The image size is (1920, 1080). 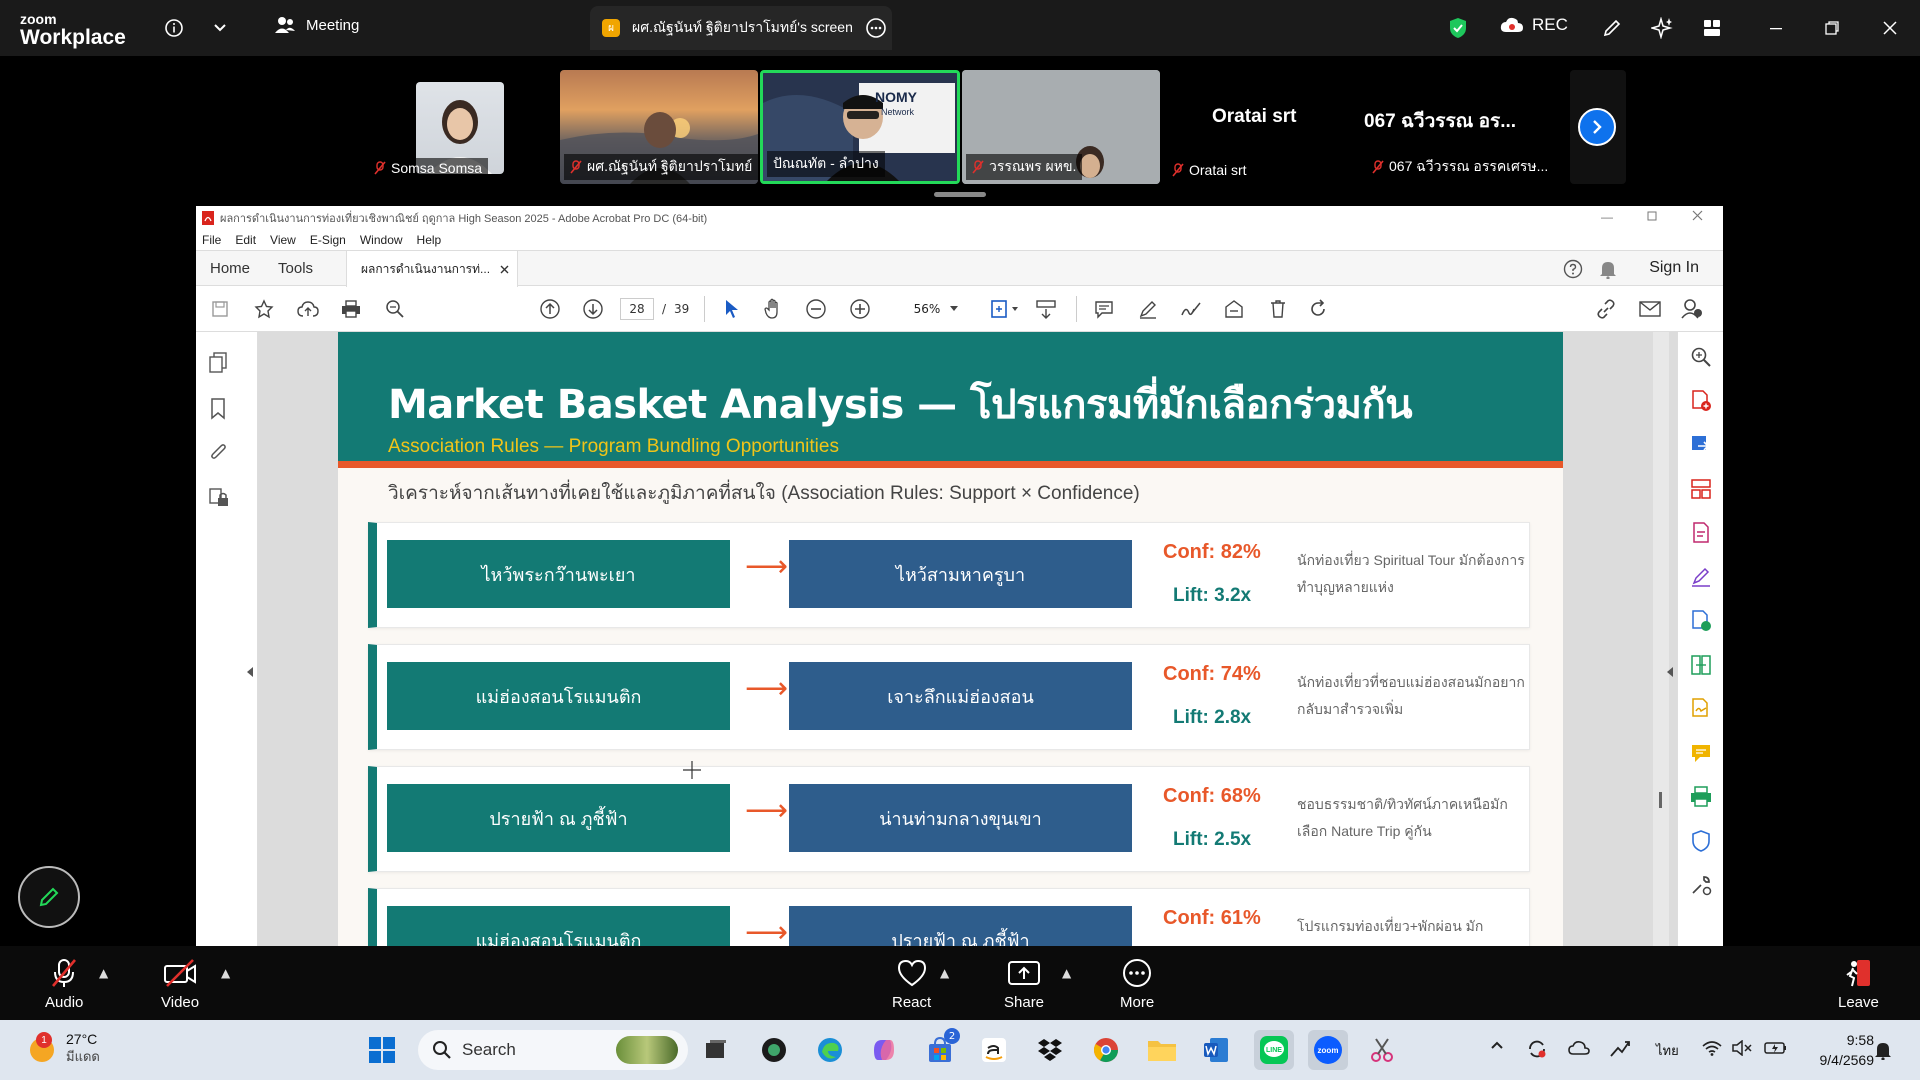 I want to click on participant-tile: วรรณพร ผหข., so click(x=1061, y=127).